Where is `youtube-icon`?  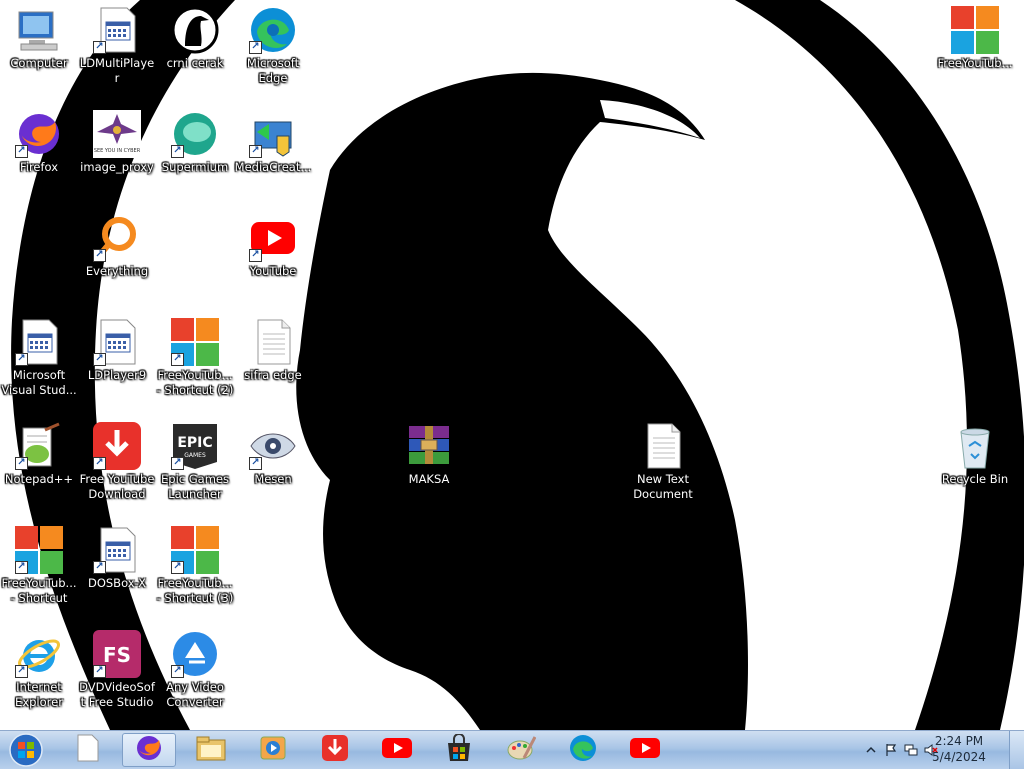
youtube-icon is located at coordinates (397, 750).